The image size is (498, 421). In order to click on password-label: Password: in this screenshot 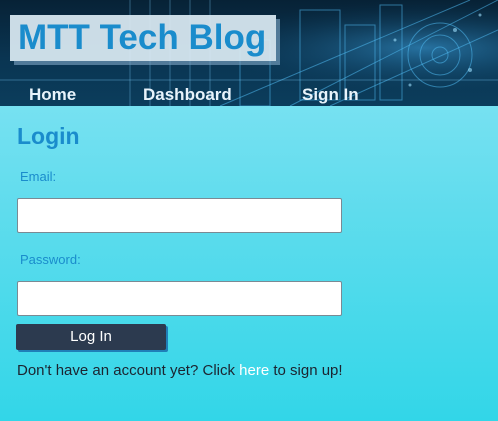, I will do `click(50, 259)`.